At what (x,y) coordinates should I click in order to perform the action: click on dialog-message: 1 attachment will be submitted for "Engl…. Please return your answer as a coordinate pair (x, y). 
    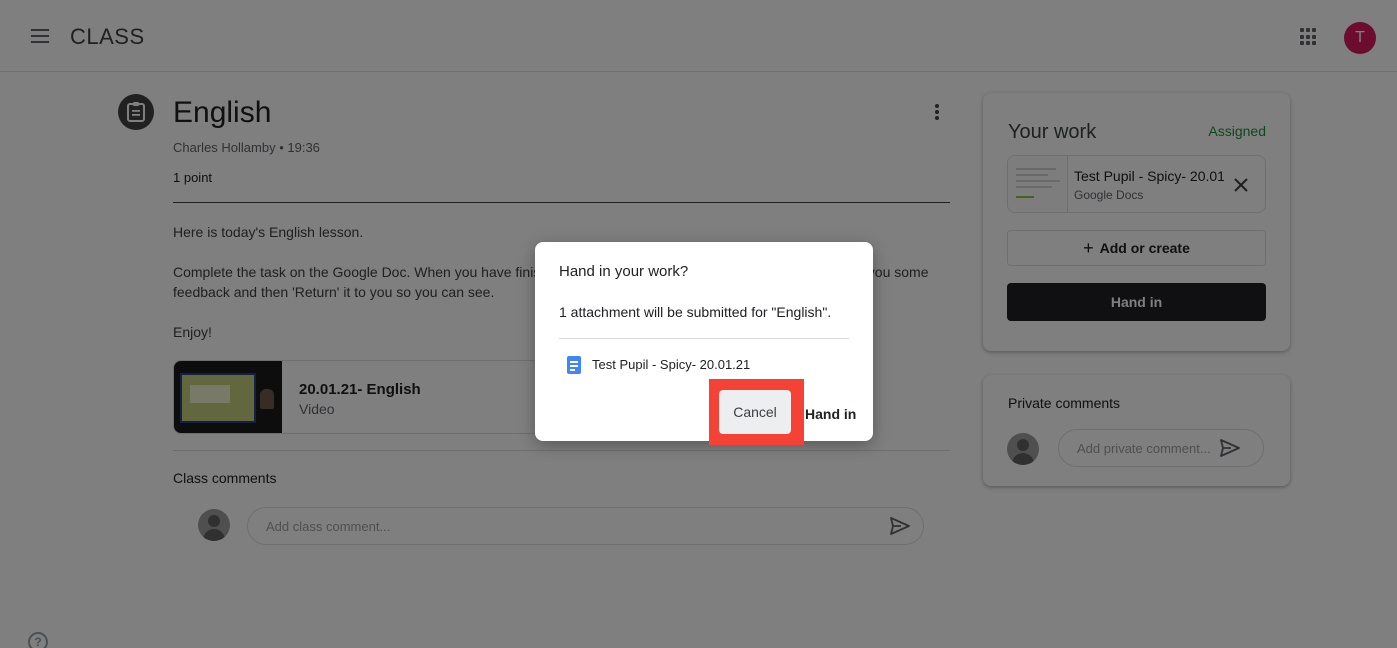
    Looking at the image, I should click on (695, 312).